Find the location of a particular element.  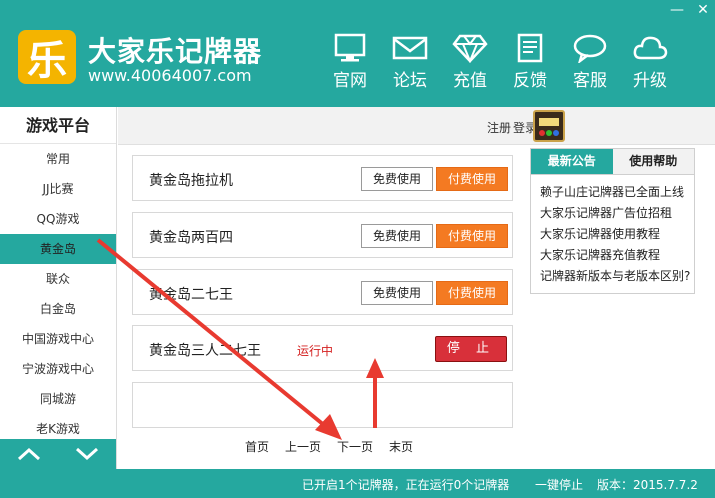

window-controls: — ✕ is located at coordinates (690, 10).